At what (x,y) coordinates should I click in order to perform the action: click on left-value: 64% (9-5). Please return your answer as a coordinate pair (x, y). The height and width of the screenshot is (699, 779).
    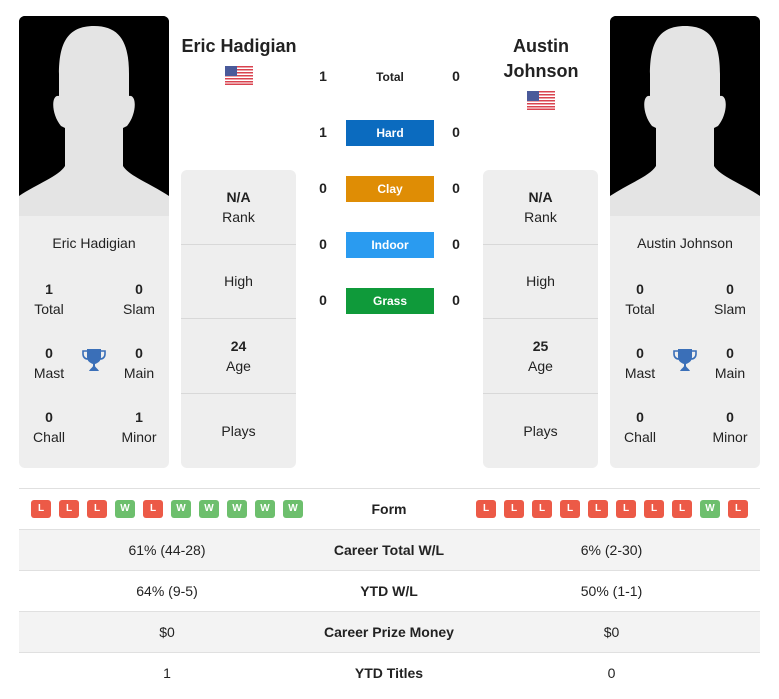
    Looking at the image, I should click on (167, 591).